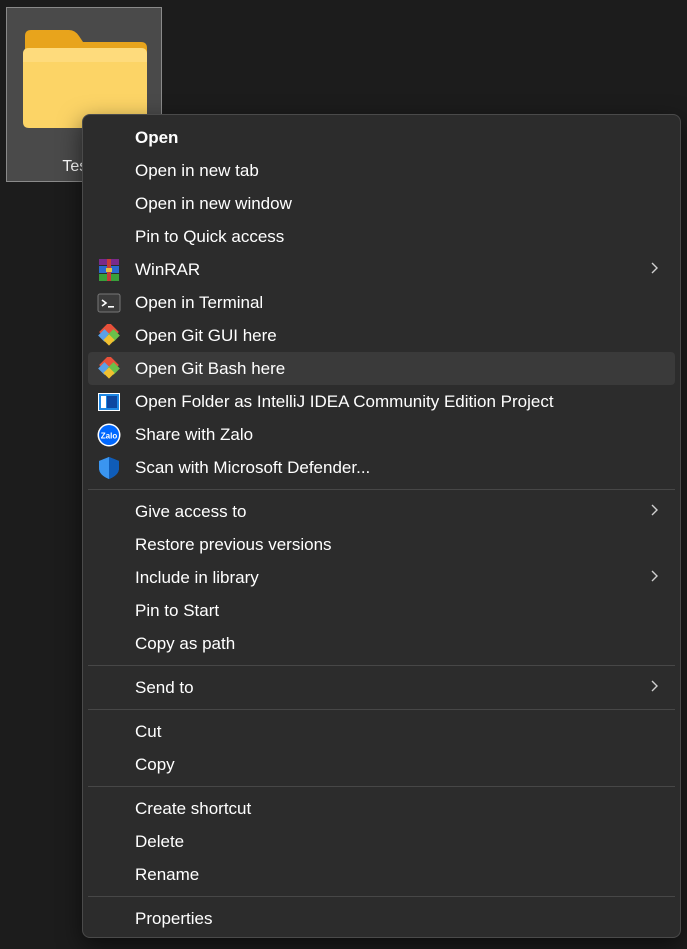  I want to click on menu-item-copy-as-path: Copy as path, so click(381, 643).